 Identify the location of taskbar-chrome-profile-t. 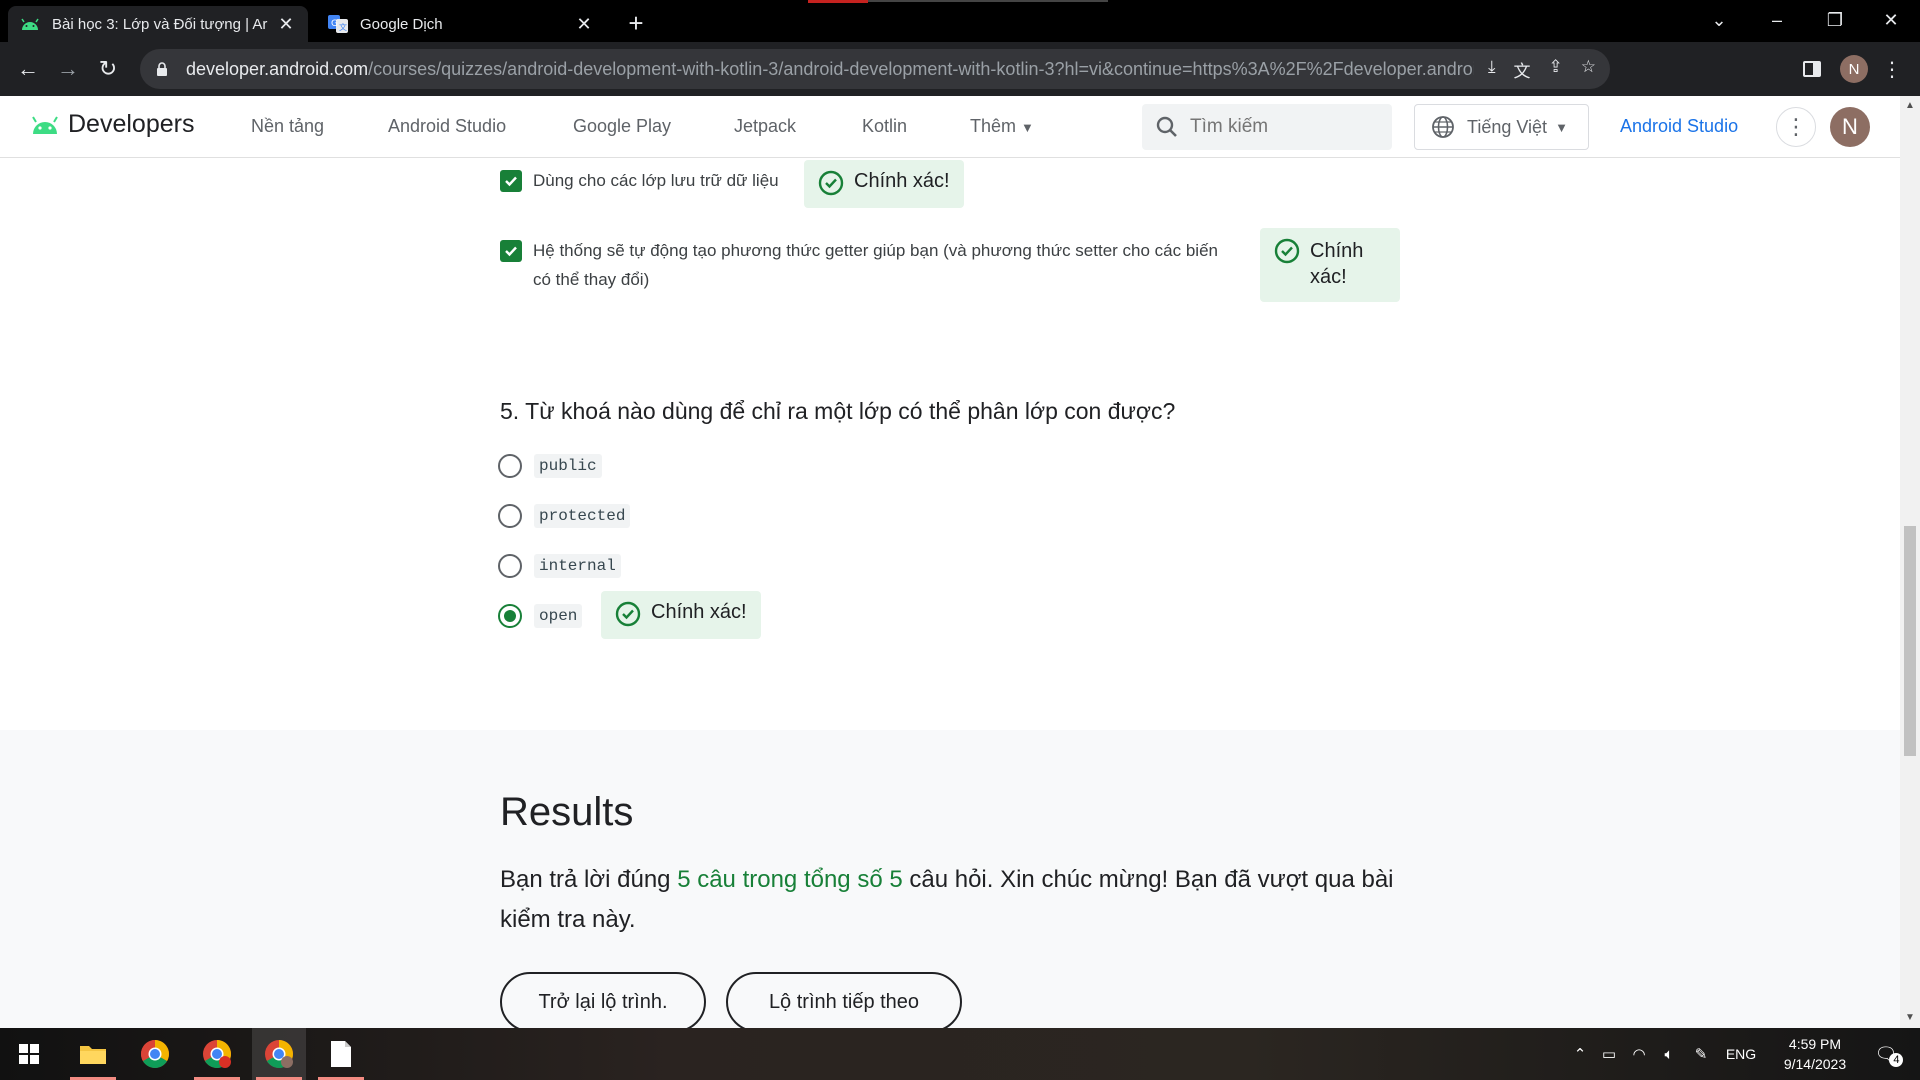
(217, 1054).